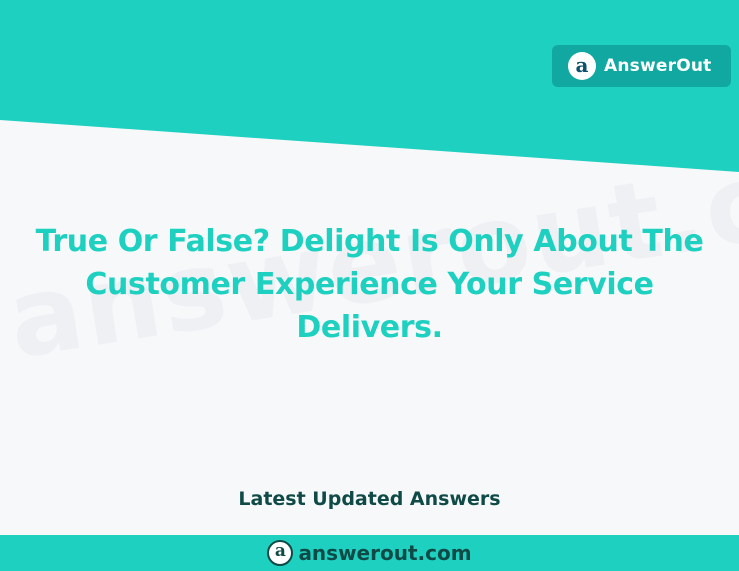 This screenshot has height=571, width=739. I want to click on answerout-logo-icon: a, so click(582, 66).